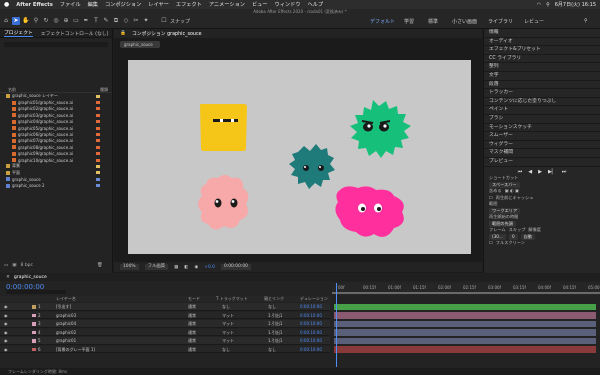 The height and width of the screenshot is (375, 600). What do you see at coordinates (100, 265) in the screenshot?
I see `trash-icon: 🗑` at bounding box center [100, 265].